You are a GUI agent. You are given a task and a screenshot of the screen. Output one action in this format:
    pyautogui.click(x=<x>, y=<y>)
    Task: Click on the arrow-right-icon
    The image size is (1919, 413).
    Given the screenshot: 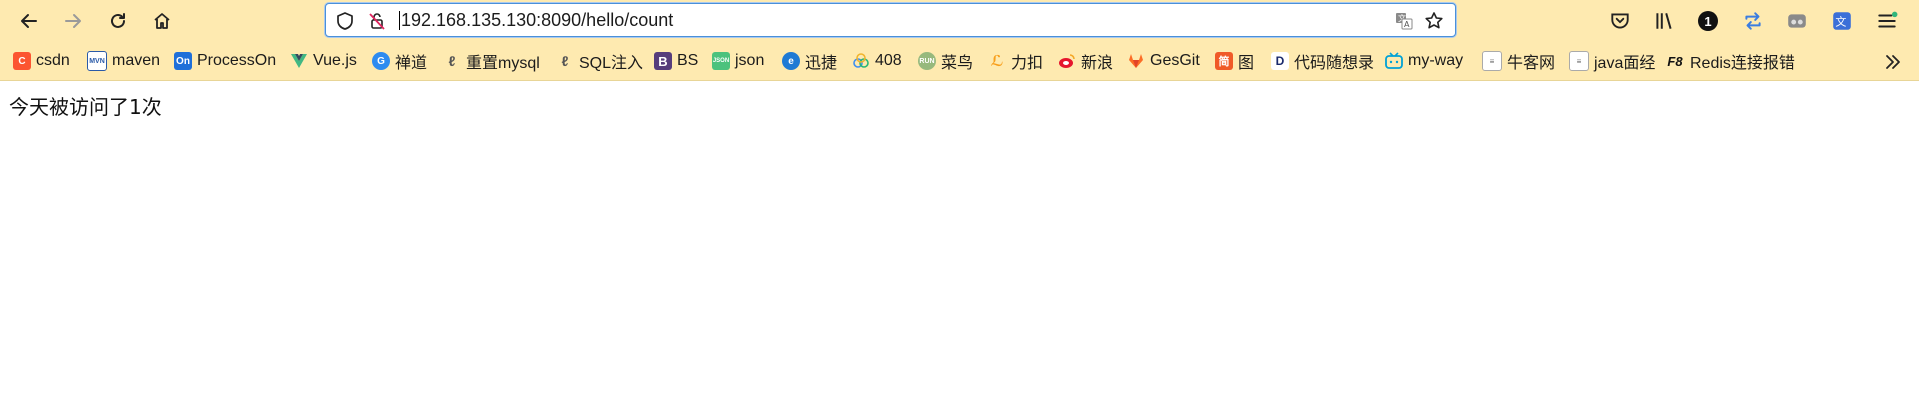 What is the action you would take?
    pyautogui.click(x=73, y=21)
    